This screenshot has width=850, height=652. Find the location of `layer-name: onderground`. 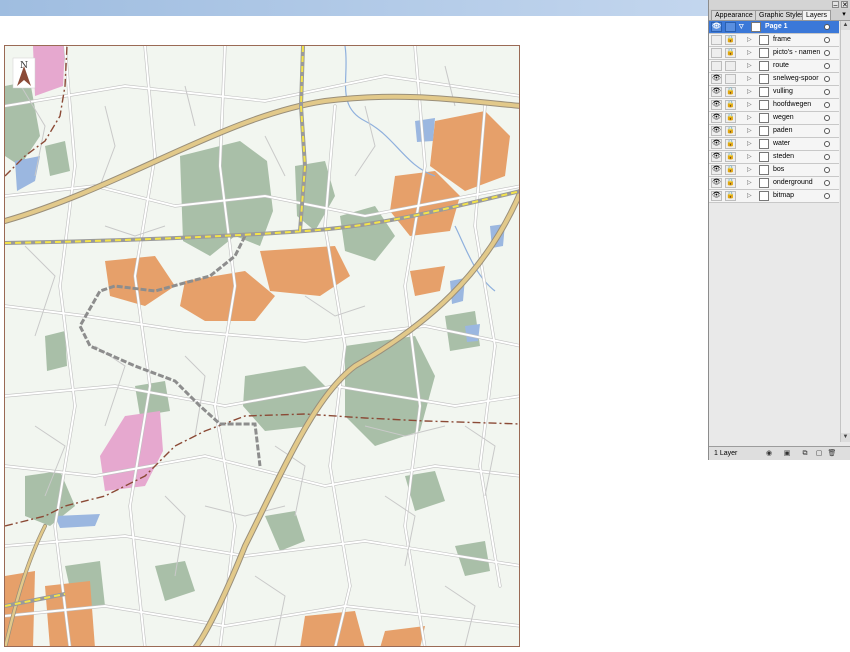

layer-name: onderground is located at coordinates (793, 182).